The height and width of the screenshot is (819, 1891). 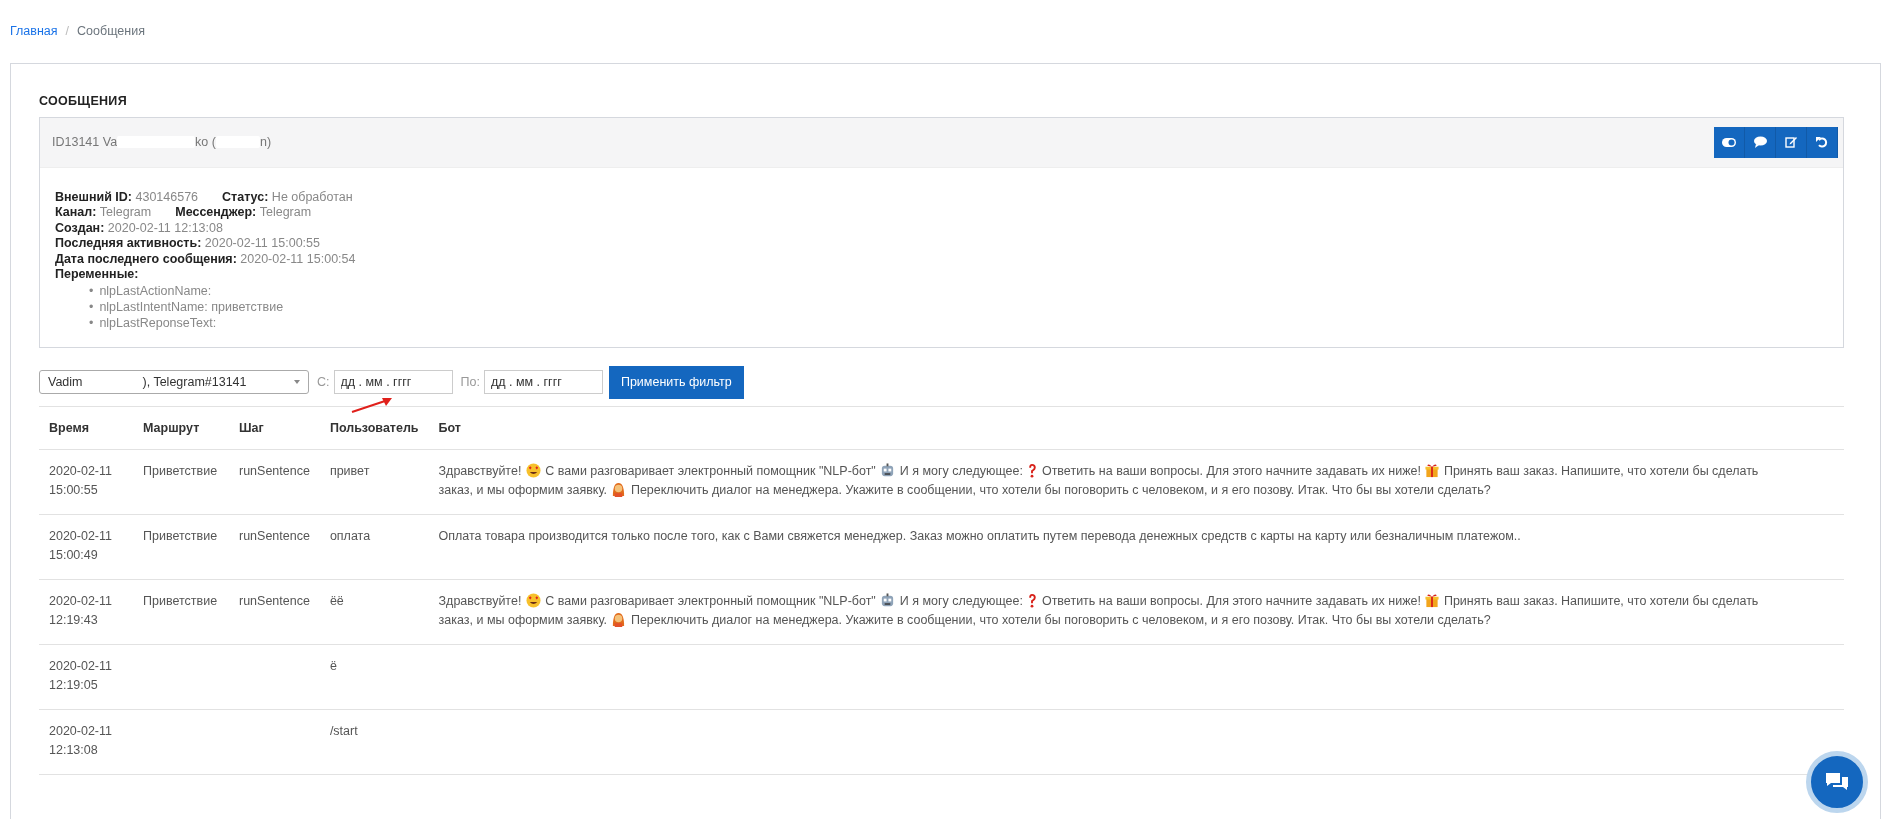 I want to click on page-title: СООБЩЕНИЯ, so click(x=83, y=101).